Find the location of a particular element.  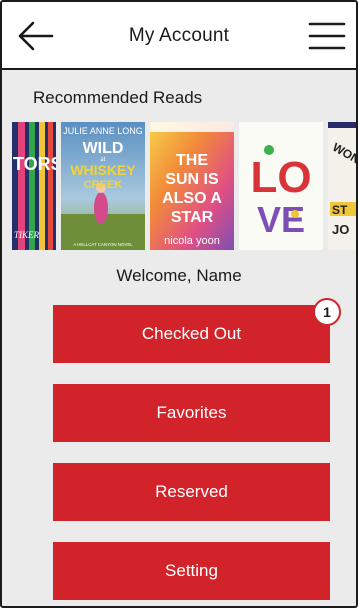

menu-button is located at coordinates (327, 36).